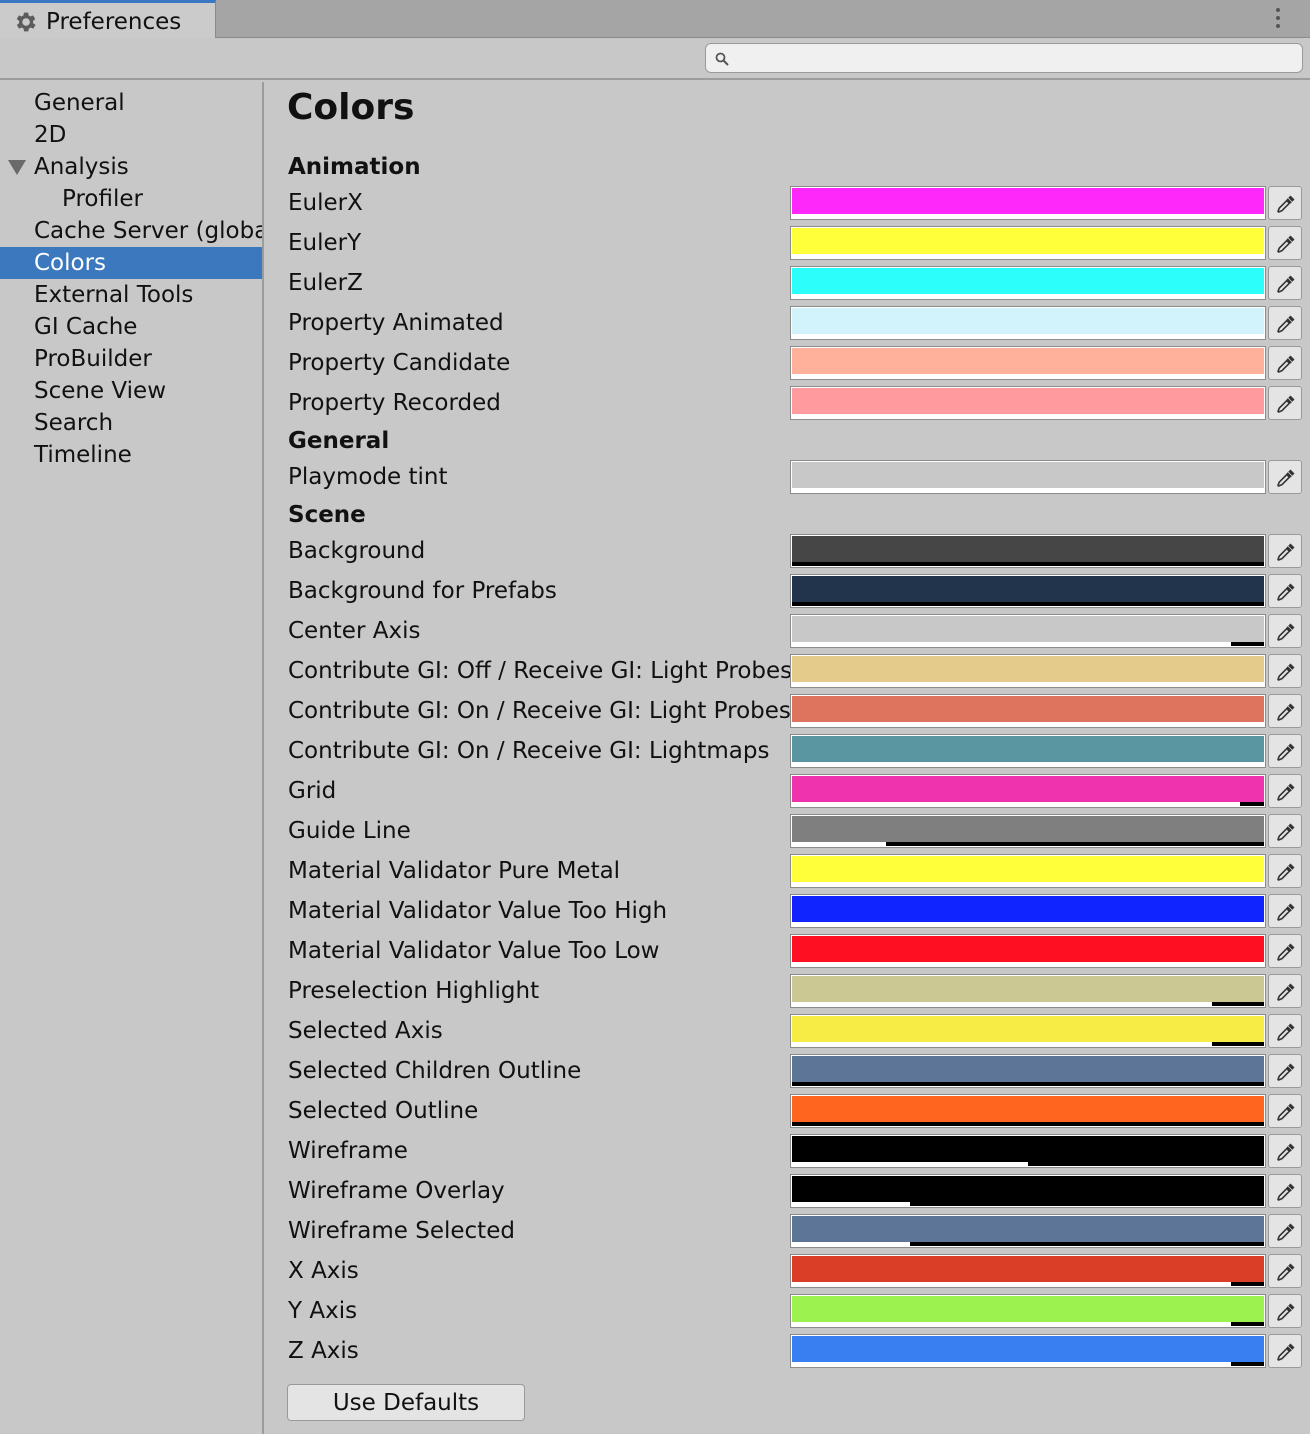 The width and height of the screenshot is (1310, 1434). I want to click on search-toolbar, so click(655, 59).